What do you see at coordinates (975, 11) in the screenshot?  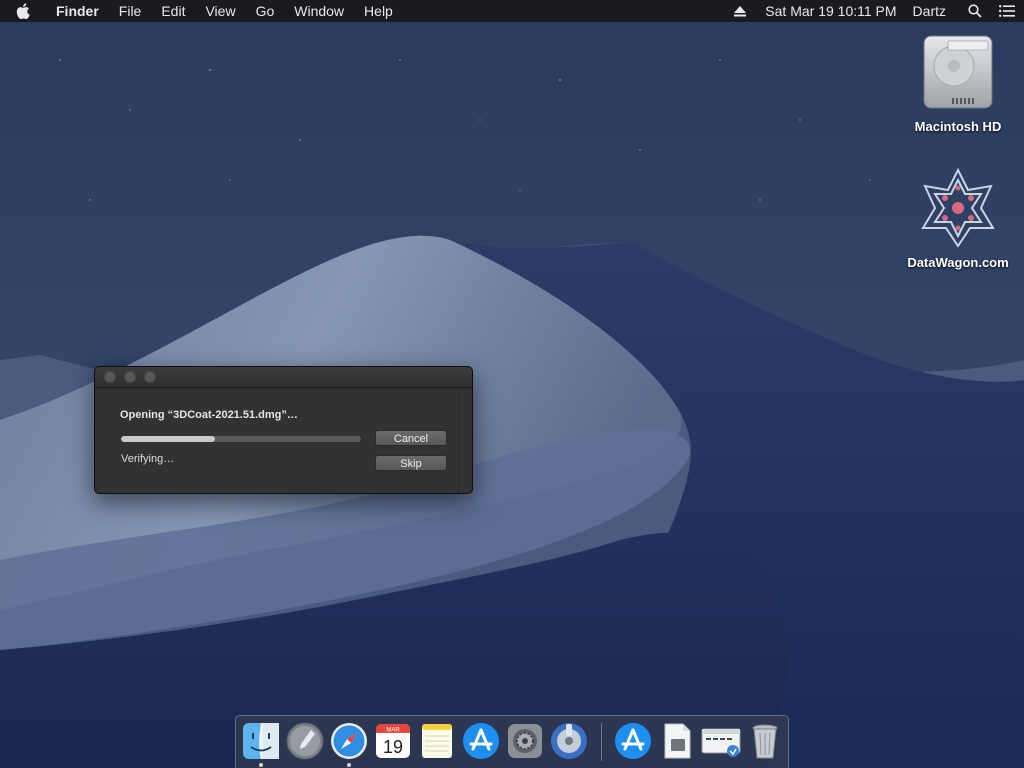 I see `spotlight-search-icon` at bounding box center [975, 11].